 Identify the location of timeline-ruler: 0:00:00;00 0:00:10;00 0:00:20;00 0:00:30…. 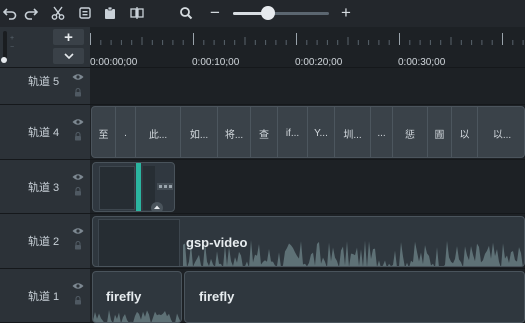
(307, 47).